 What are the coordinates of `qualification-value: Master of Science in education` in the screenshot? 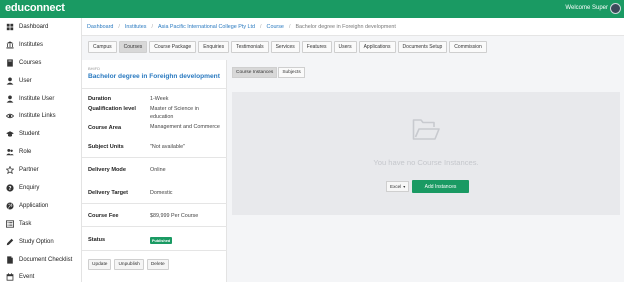 It's located at (174, 113).